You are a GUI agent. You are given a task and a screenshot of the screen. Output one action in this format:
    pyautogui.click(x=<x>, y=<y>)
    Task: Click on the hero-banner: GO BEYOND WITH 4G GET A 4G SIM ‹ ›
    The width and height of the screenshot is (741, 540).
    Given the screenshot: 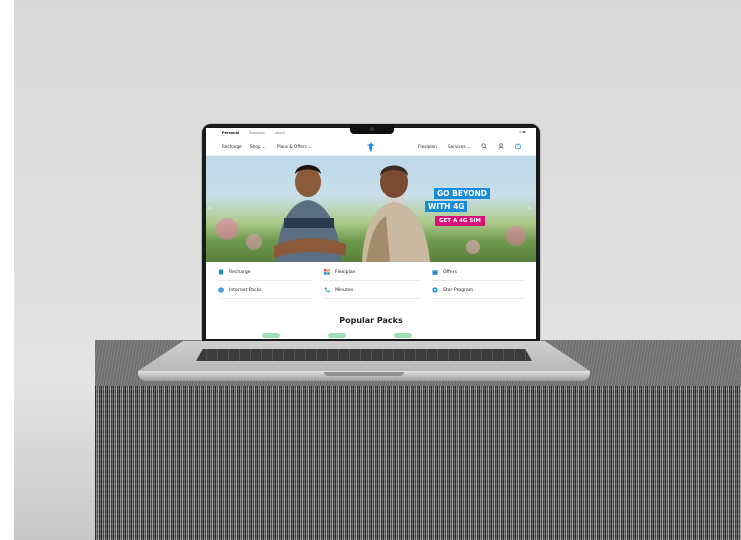 What is the action you would take?
    pyautogui.click(x=371, y=209)
    